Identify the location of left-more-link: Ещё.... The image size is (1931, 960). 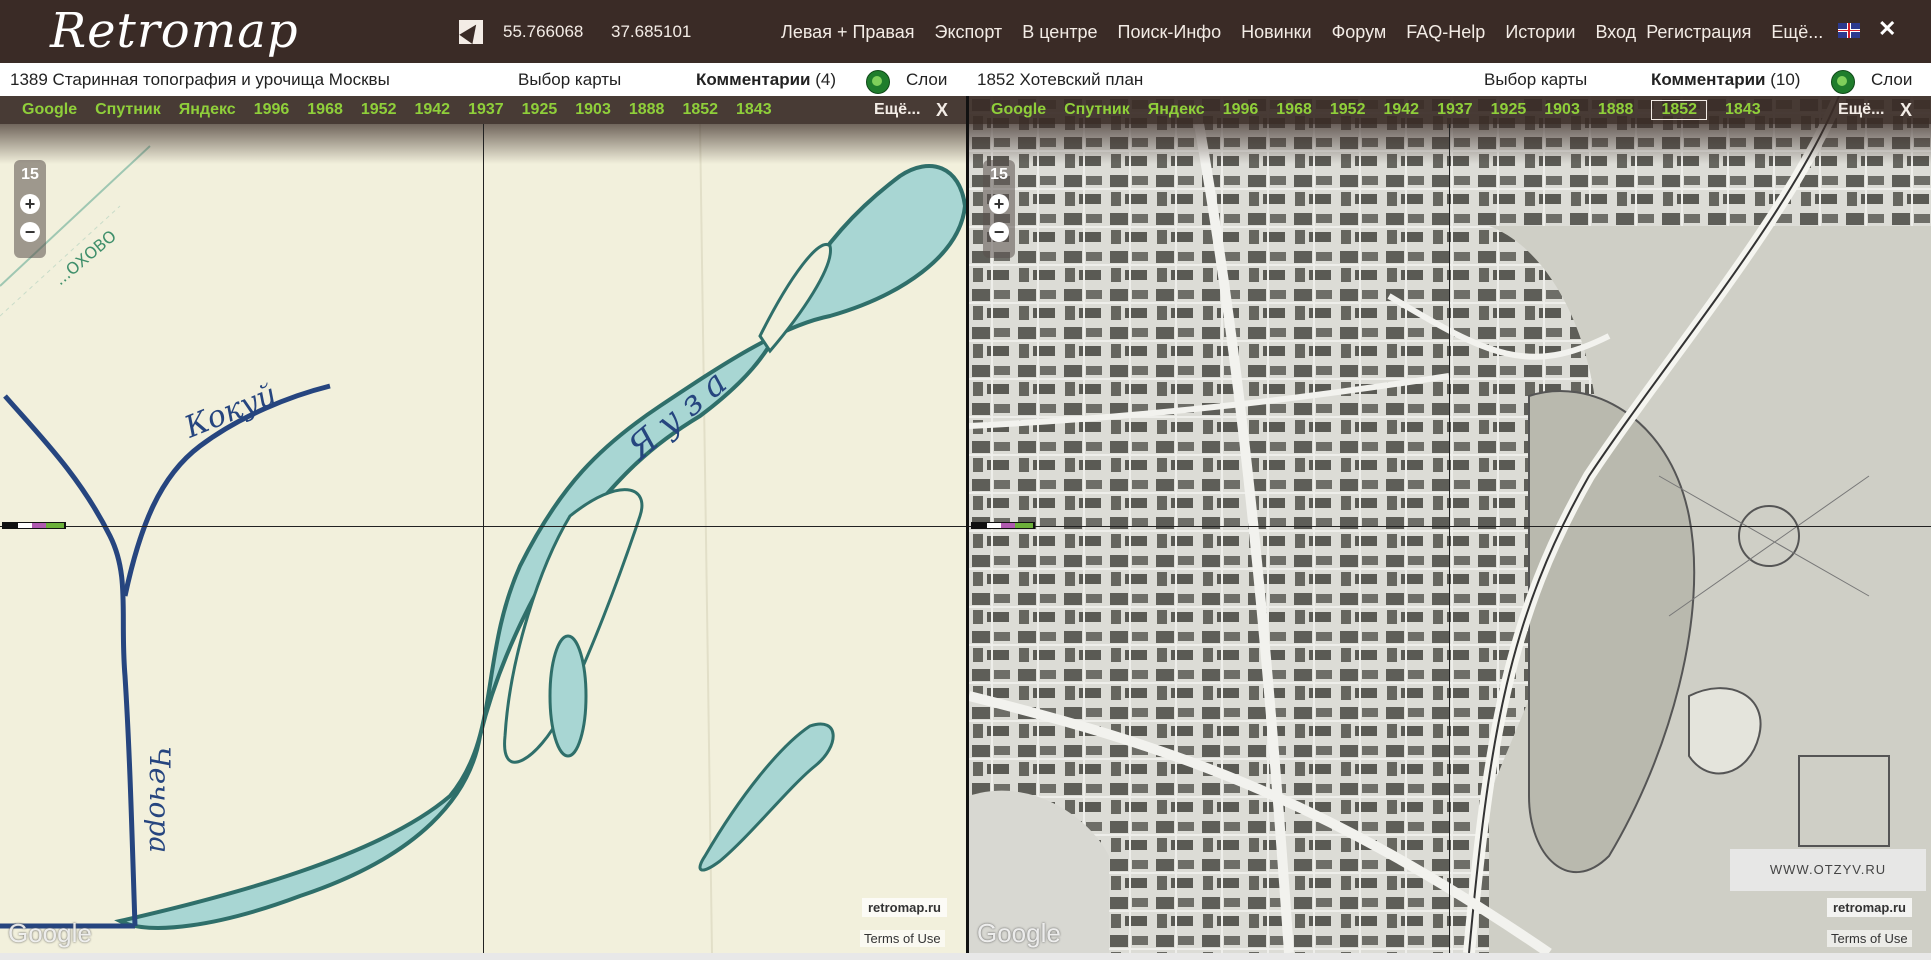
(897, 110).